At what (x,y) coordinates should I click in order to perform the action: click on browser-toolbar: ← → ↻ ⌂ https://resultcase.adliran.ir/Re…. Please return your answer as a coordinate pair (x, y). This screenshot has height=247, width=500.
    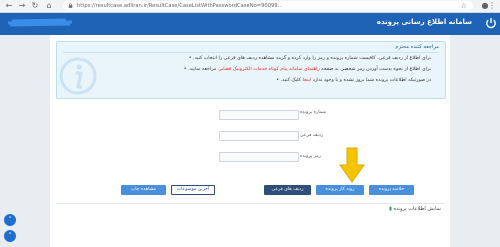
    Looking at the image, I should click on (250, 6).